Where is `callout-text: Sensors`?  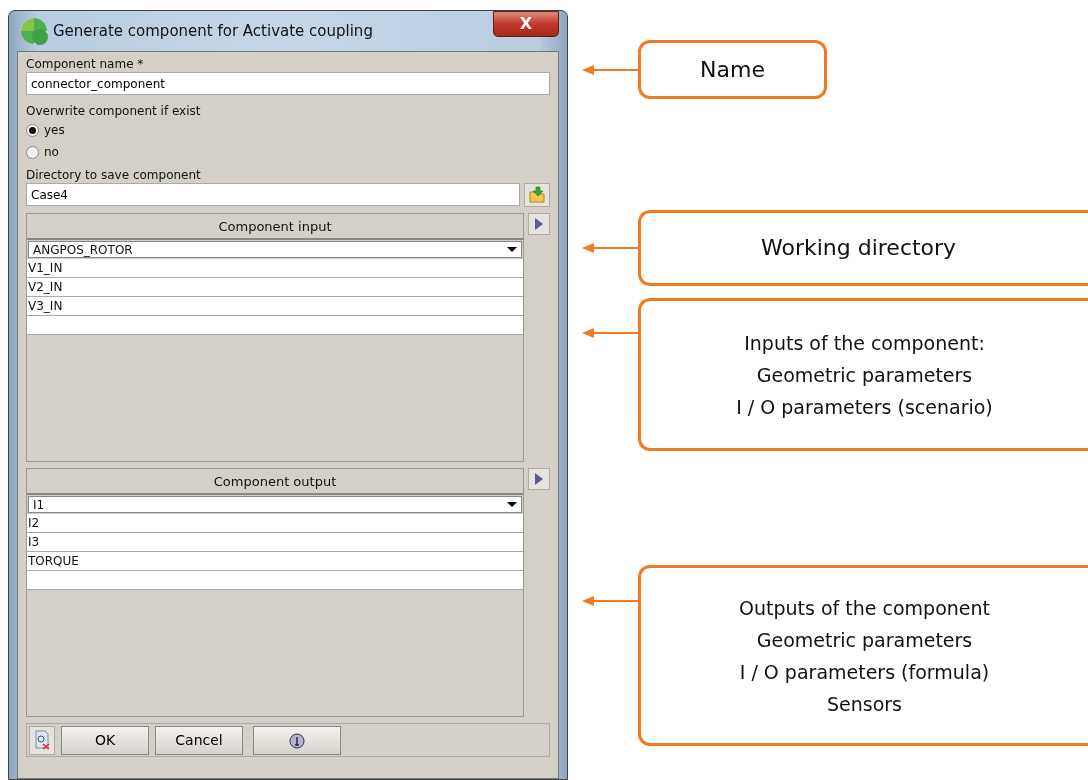 callout-text: Sensors is located at coordinates (864, 704).